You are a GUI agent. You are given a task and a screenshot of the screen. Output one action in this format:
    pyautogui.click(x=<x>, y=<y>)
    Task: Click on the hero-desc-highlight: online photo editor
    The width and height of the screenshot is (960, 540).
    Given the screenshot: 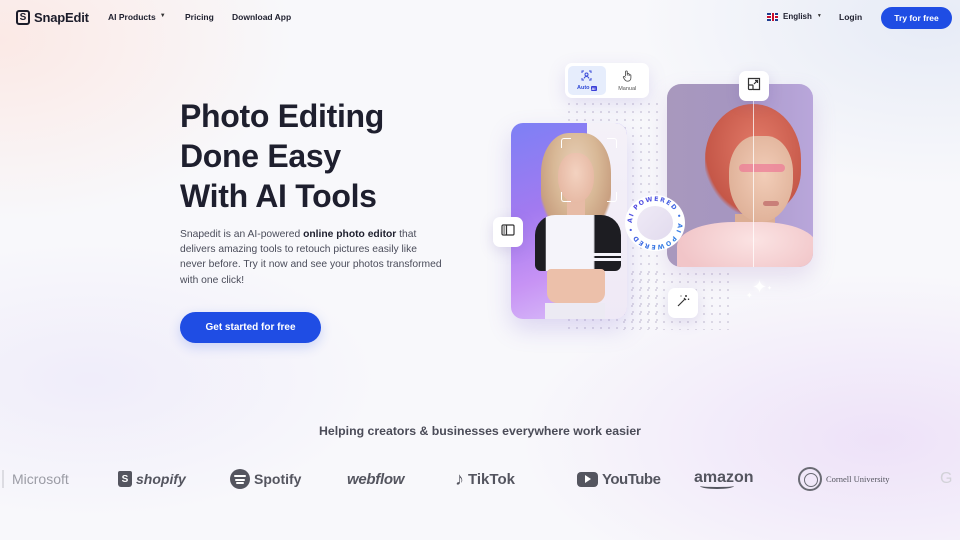 What is the action you would take?
    pyautogui.click(x=350, y=234)
    